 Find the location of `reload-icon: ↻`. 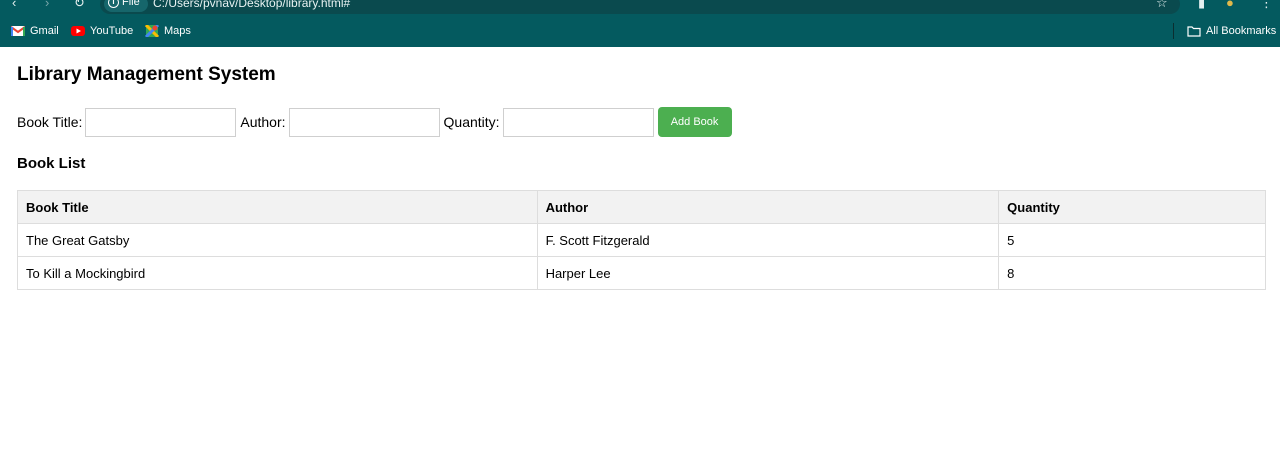

reload-icon: ↻ is located at coordinates (79, 5).